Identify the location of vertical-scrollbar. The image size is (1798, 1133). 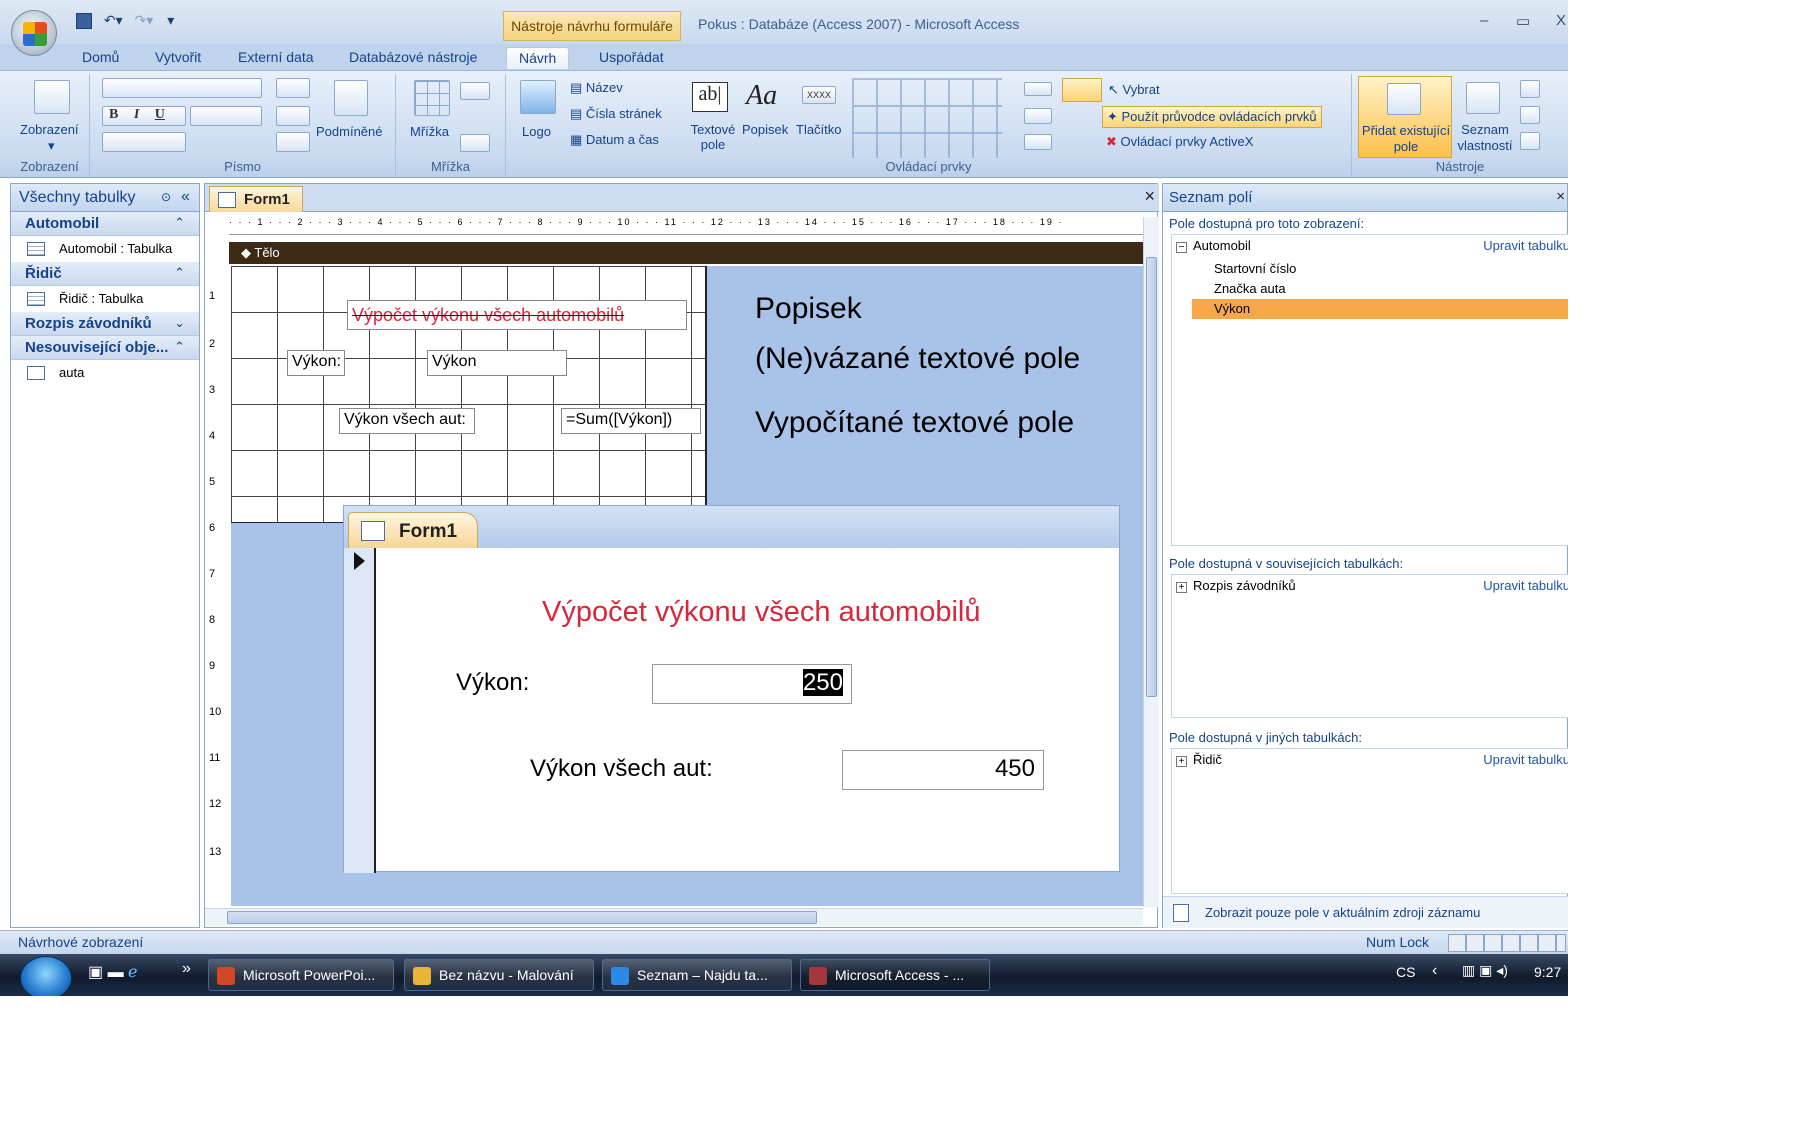
(1151, 562).